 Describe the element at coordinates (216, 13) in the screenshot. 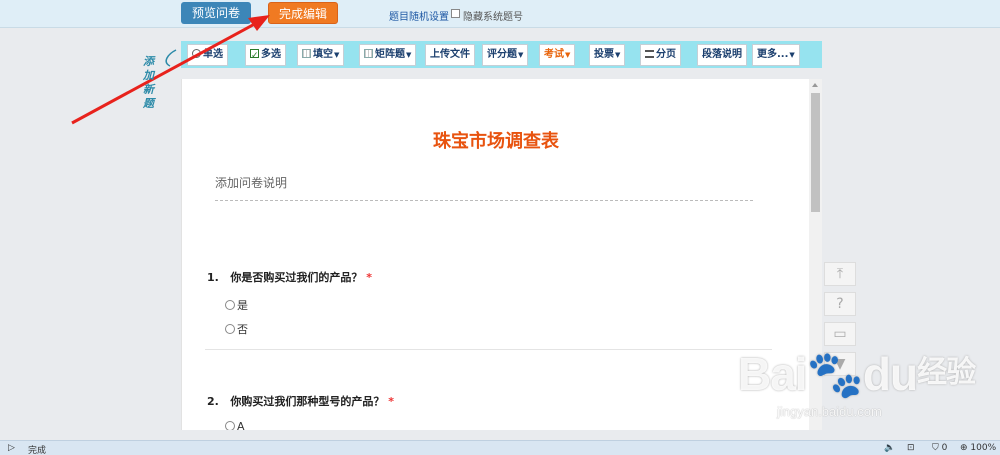

I see `preview-survey-button: 预览问卷` at that location.